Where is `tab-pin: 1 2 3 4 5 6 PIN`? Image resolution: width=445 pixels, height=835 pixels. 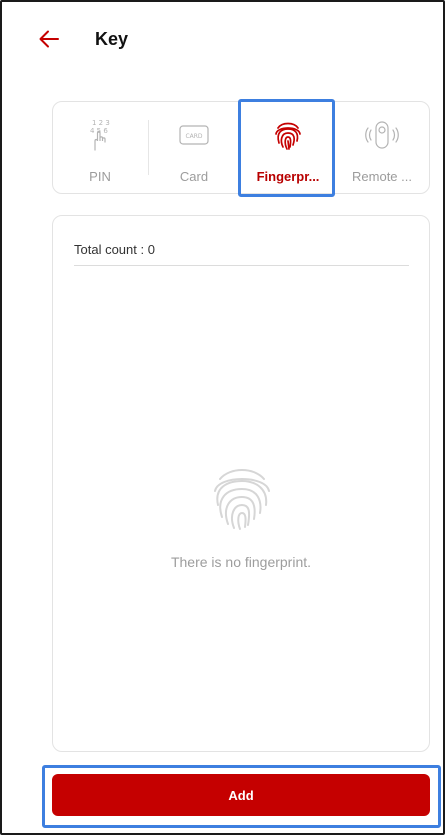 tab-pin: 1 2 3 4 5 6 PIN is located at coordinates (100, 147).